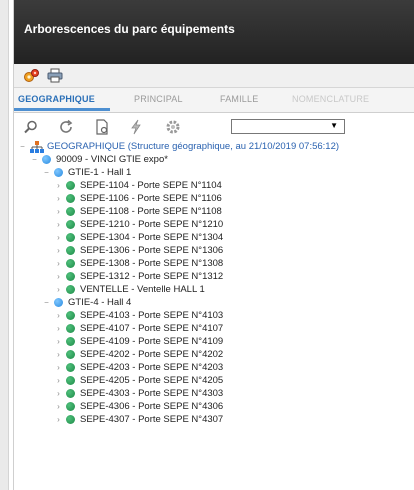  I want to click on equipment-node: › SEPE-1108 - Porte SEPE N°1108, so click(138, 211).